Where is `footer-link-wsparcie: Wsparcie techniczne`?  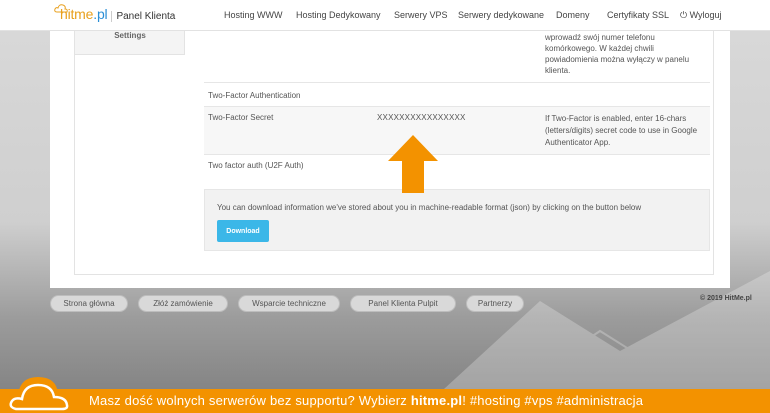
footer-link-wsparcie: Wsparcie techniczne is located at coordinates (289, 303).